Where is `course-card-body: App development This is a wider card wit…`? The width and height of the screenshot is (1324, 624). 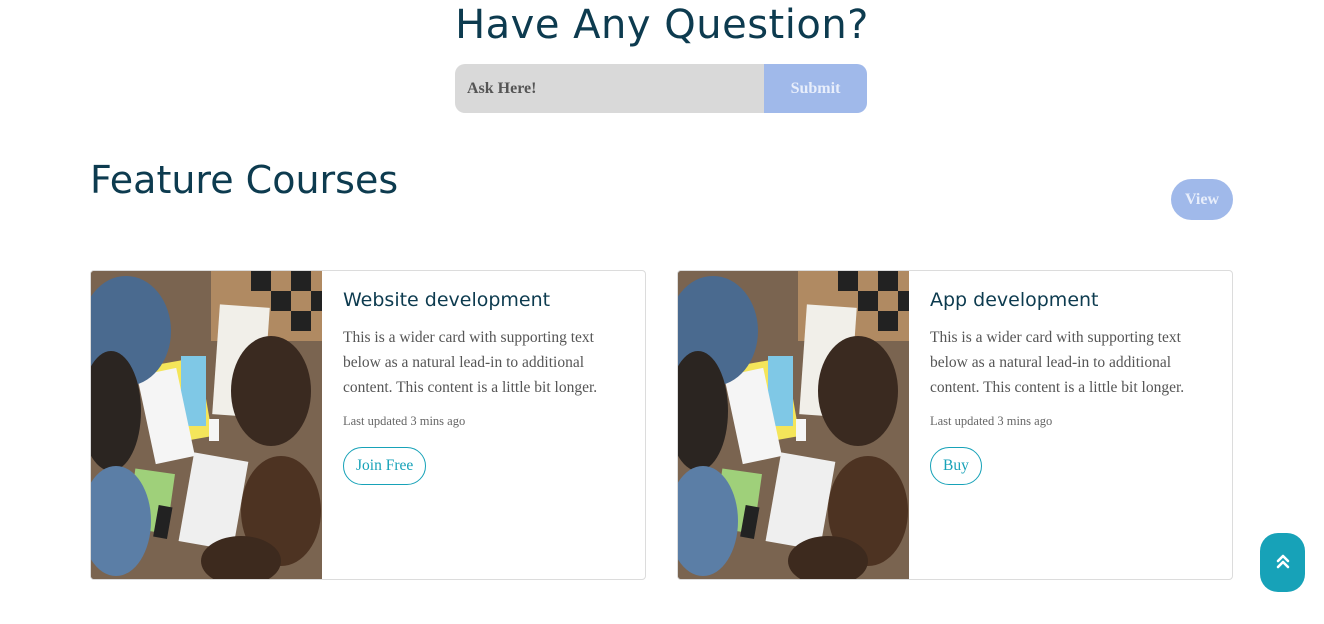
course-card-body: App development This is a wider card wit… is located at coordinates (1070, 425).